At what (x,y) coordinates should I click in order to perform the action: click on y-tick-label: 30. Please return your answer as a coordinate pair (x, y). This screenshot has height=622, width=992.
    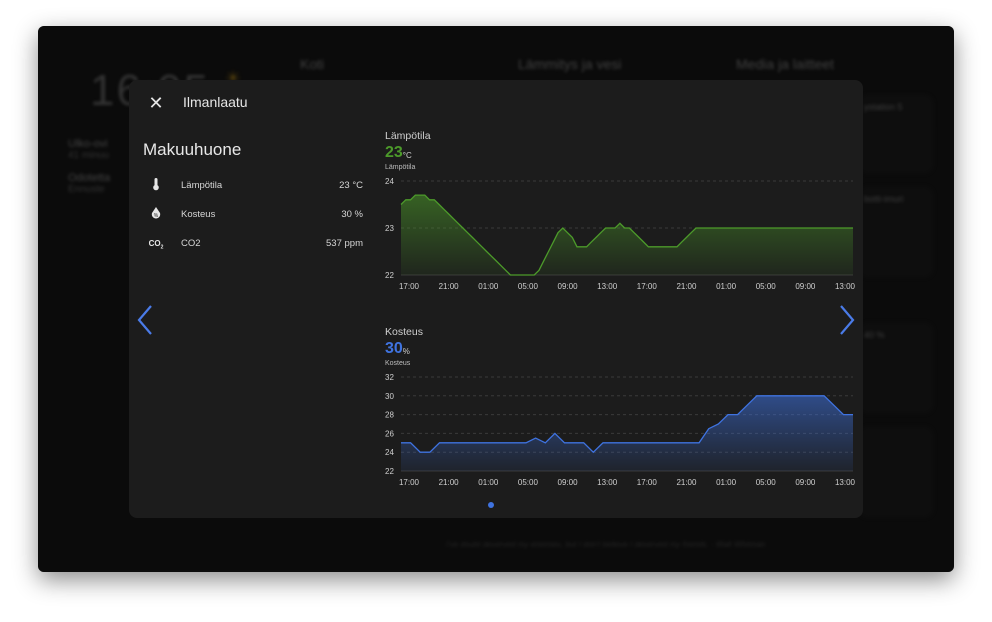
    Looking at the image, I should click on (389, 396).